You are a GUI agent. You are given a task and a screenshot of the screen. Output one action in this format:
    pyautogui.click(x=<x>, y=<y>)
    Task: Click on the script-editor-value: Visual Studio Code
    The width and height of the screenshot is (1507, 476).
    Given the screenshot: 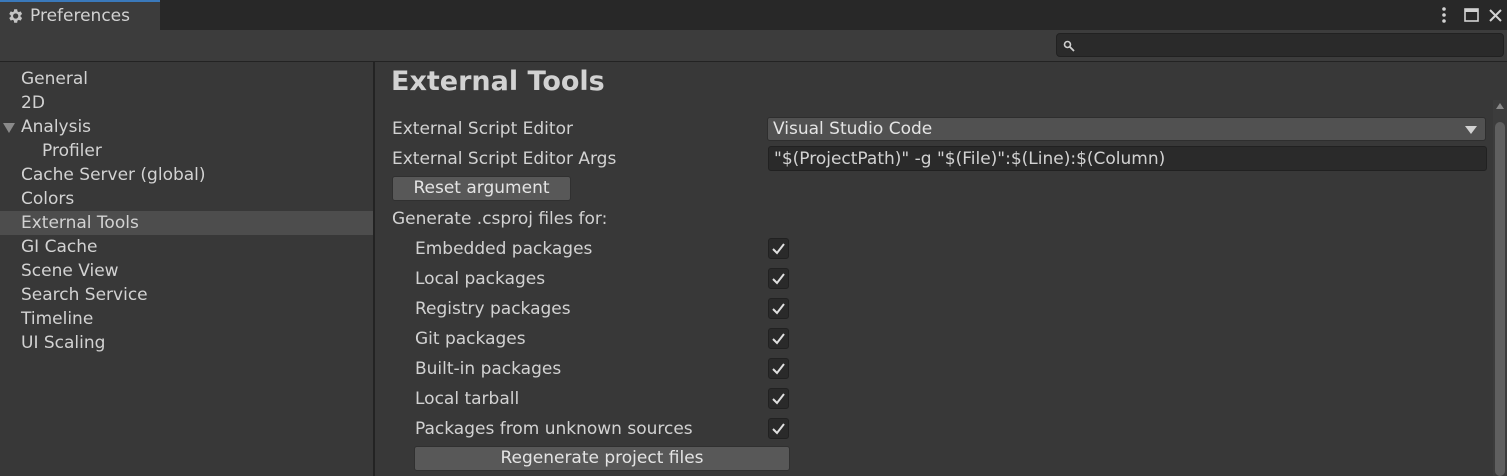 What is the action you would take?
    pyautogui.click(x=853, y=129)
    